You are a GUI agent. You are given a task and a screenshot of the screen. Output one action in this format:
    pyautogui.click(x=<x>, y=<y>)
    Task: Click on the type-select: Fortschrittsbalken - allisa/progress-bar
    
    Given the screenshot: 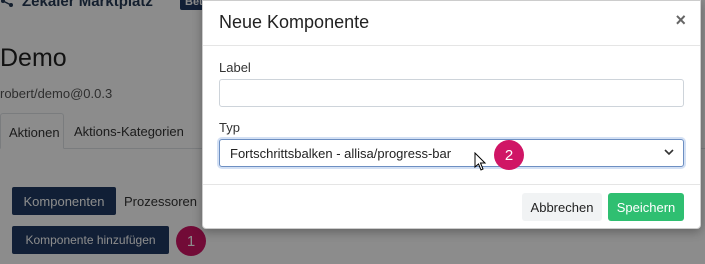 What is the action you would take?
    pyautogui.click(x=451, y=153)
    